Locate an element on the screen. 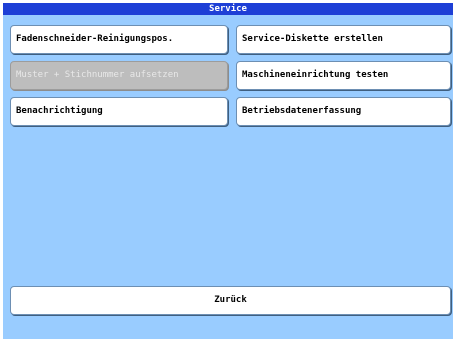  window-title: Service is located at coordinates (228, 9).